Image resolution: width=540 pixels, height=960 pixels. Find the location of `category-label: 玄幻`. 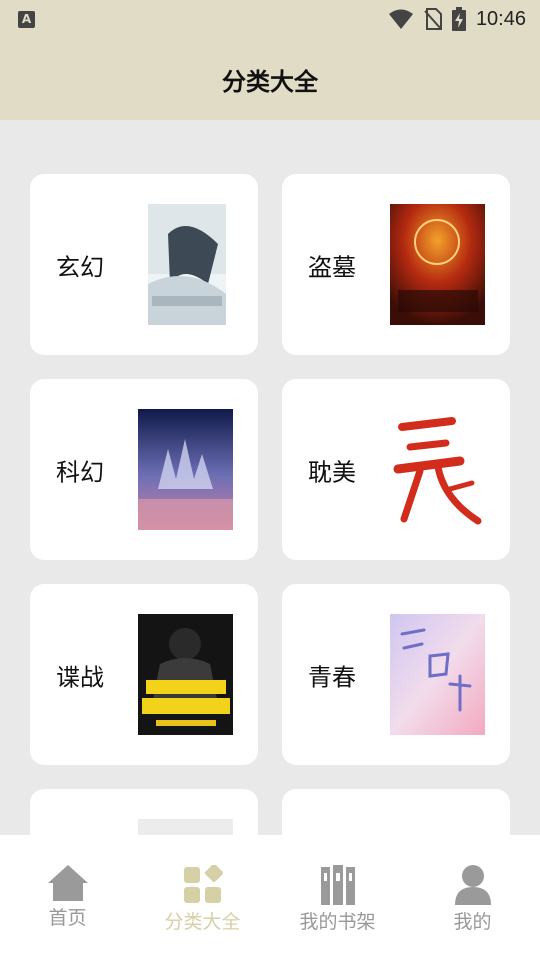

category-label: 玄幻 is located at coordinates (80, 267).